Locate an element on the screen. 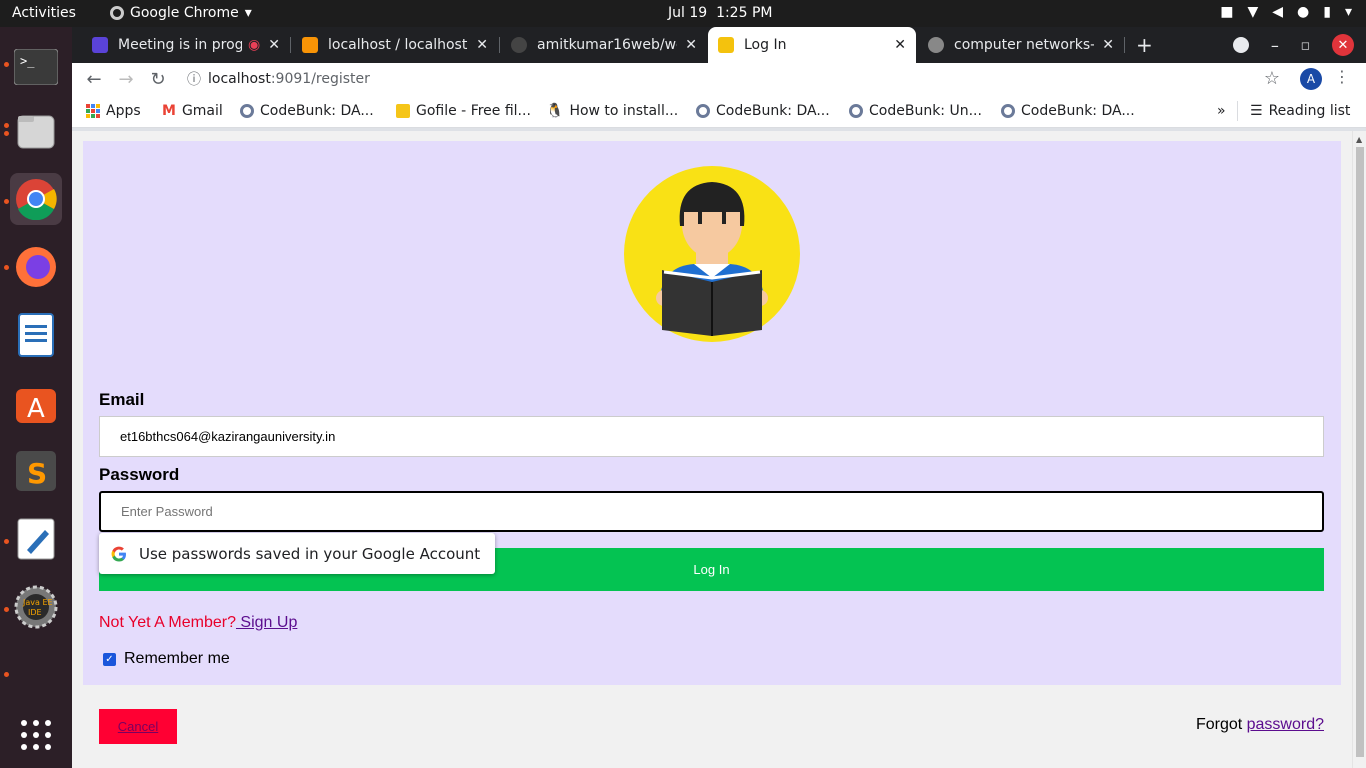 The width and height of the screenshot is (1366, 768). password-field: Enter Password is located at coordinates (711, 511).